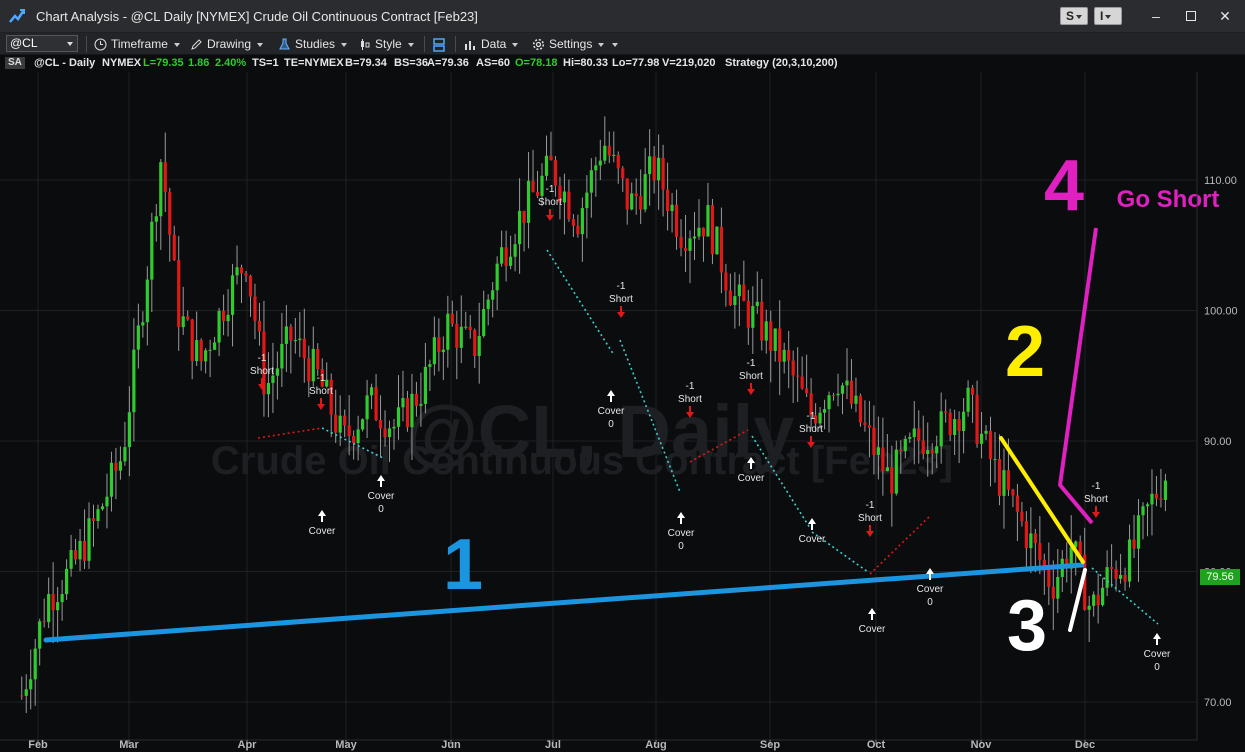 This screenshot has height=752, width=1245. What do you see at coordinates (1157, 653) in the screenshot?
I see `signal-cover: Cover 0` at bounding box center [1157, 653].